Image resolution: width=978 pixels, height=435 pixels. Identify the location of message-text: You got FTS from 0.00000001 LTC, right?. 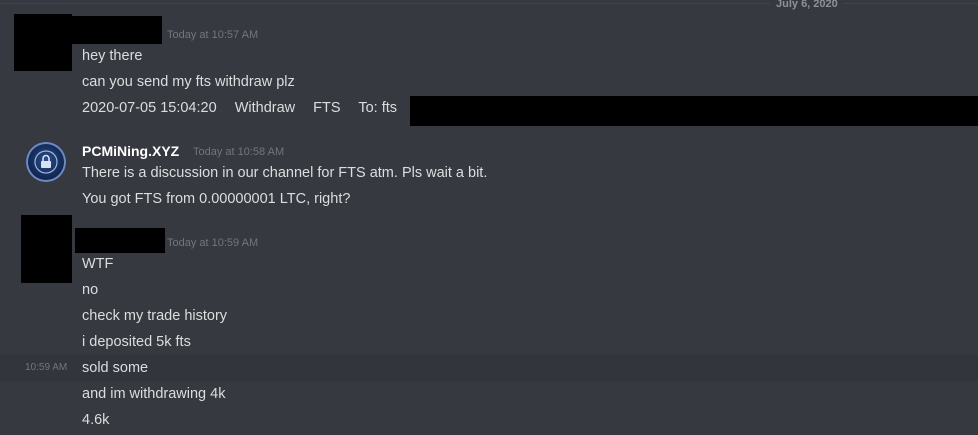
(216, 199).